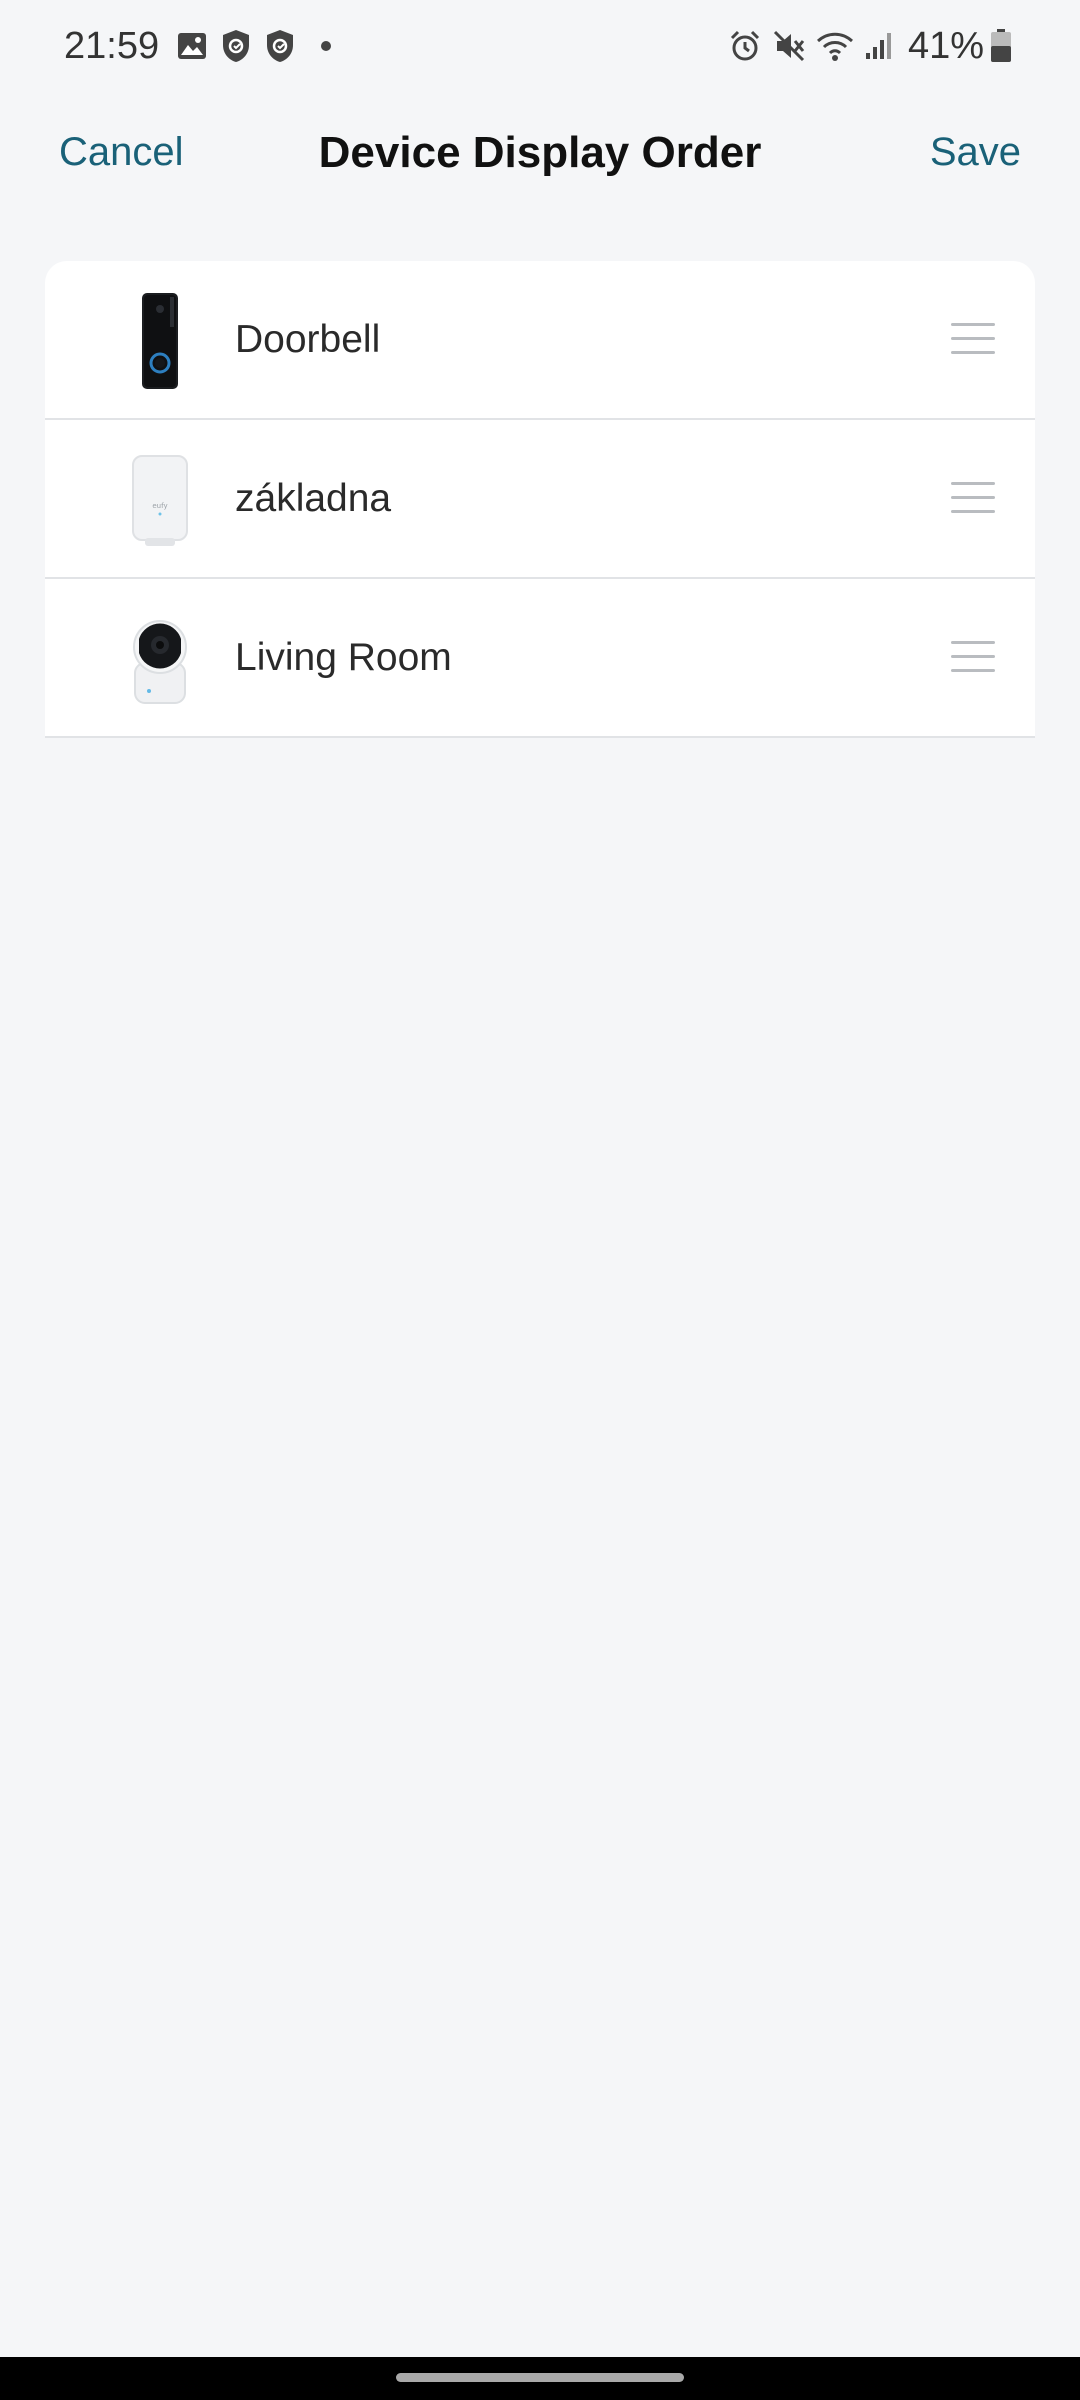 The width and height of the screenshot is (1080, 2400). What do you see at coordinates (308, 339) in the screenshot?
I see `device-name: Doorbell` at bounding box center [308, 339].